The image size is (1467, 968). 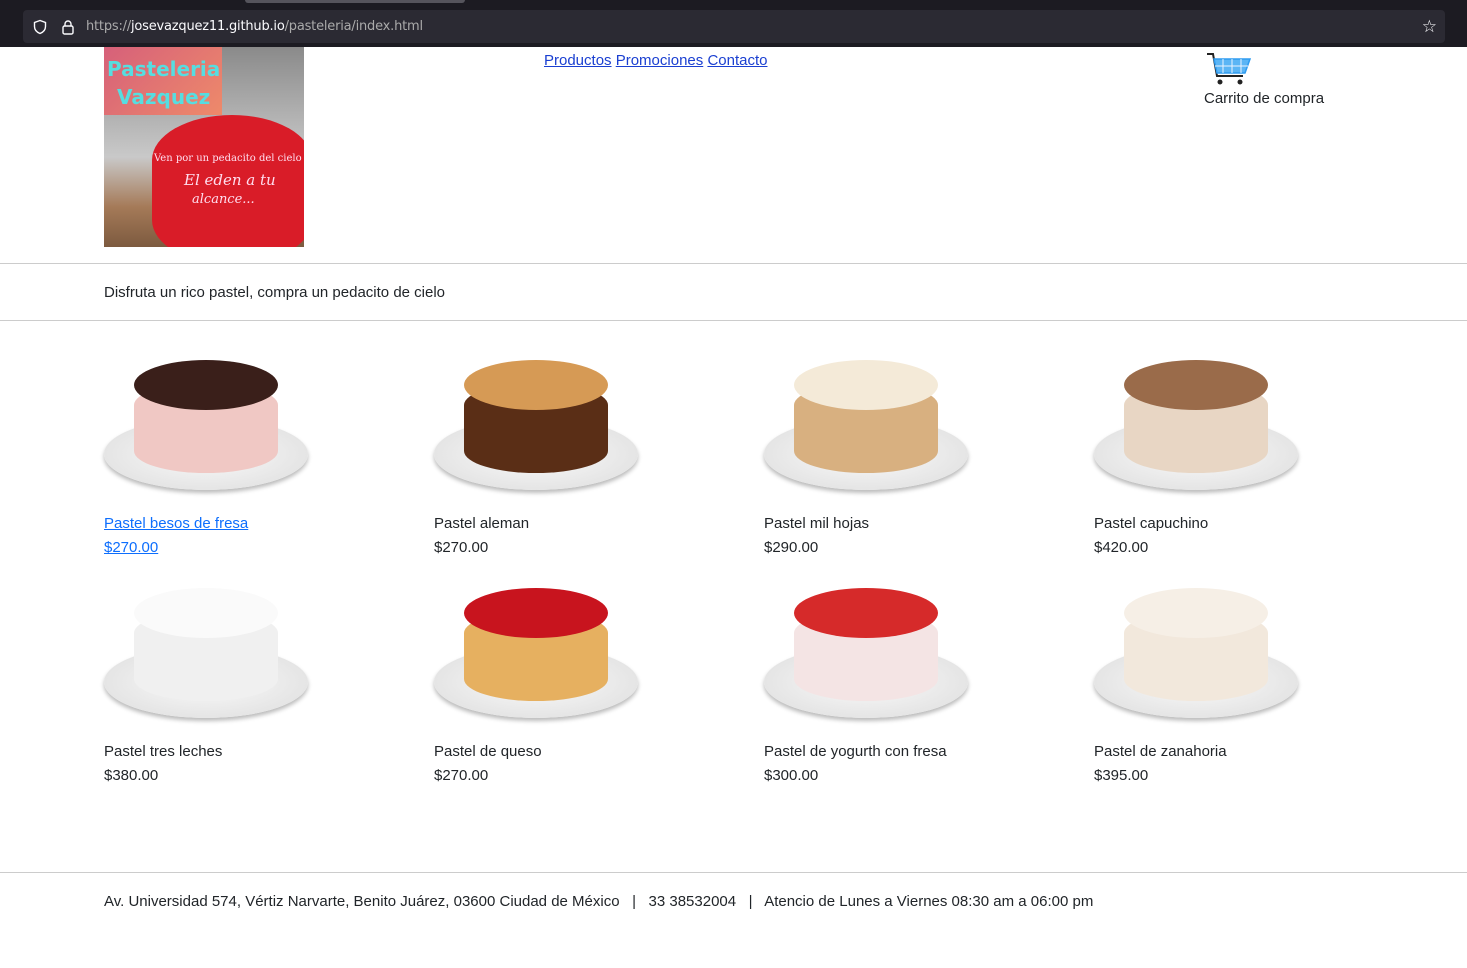 What do you see at coordinates (817, 523) in the screenshot?
I see `product-name: Pastel mil hojas` at bounding box center [817, 523].